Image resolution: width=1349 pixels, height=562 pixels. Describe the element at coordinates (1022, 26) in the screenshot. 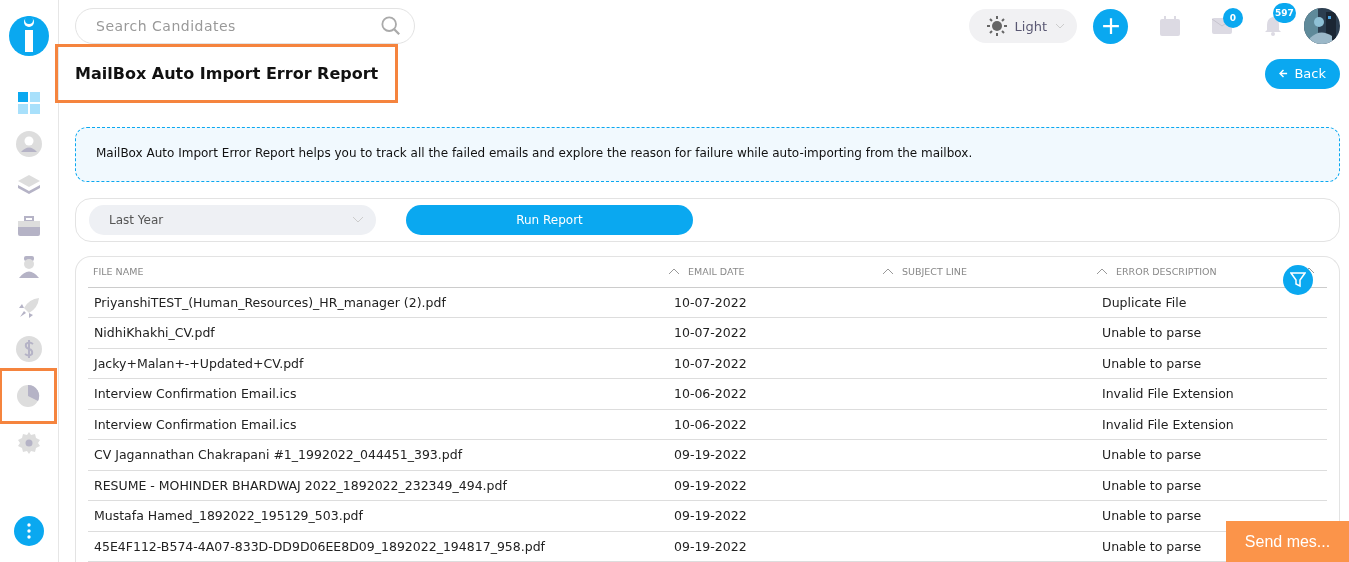

I see `theme-dropdown: Light` at that location.